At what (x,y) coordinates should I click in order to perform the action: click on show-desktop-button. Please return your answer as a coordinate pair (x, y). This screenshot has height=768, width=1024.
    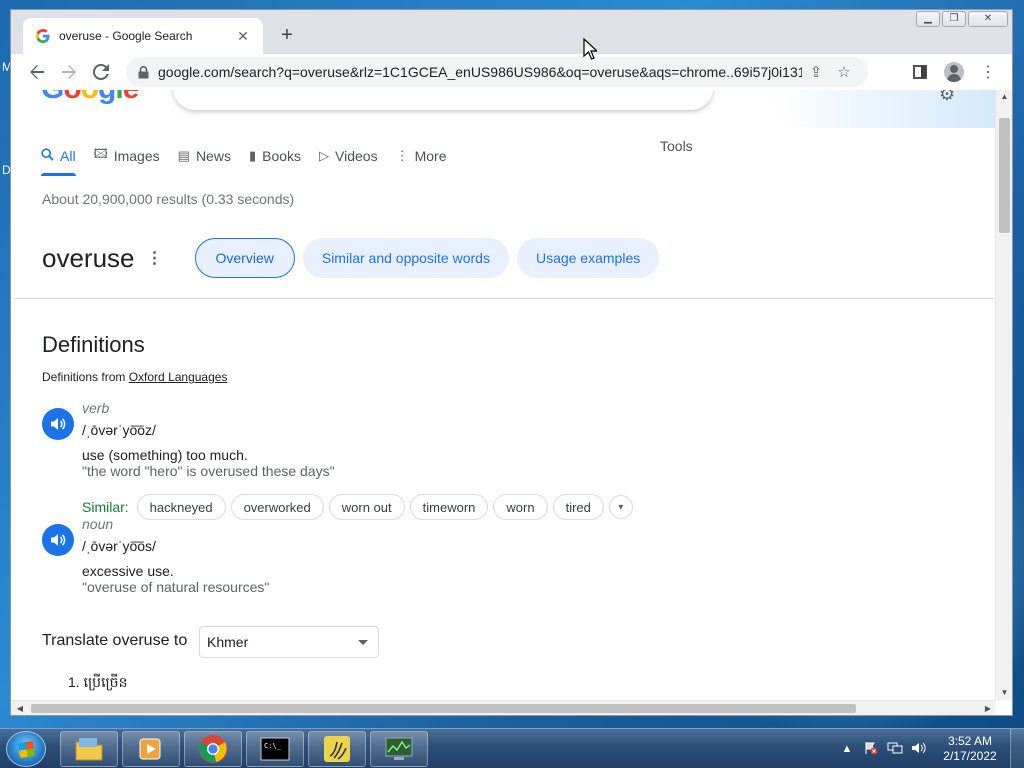
    Looking at the image, I should click on (1017, 748).